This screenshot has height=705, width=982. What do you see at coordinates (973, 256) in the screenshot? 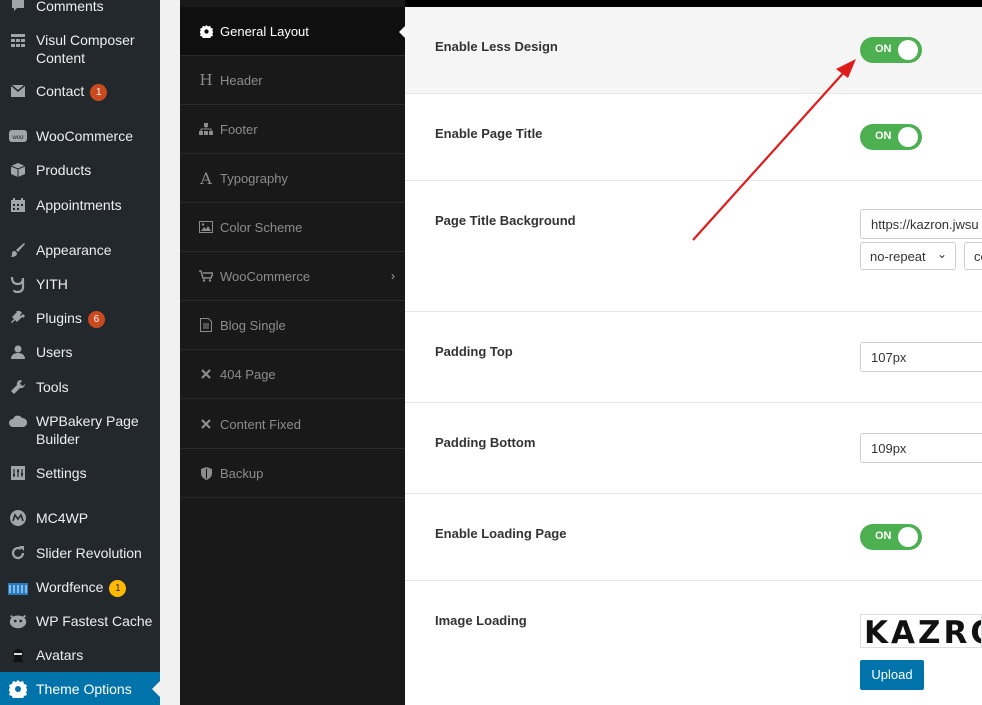
I see `background-size-select: co` at bounding box center [973, 256].